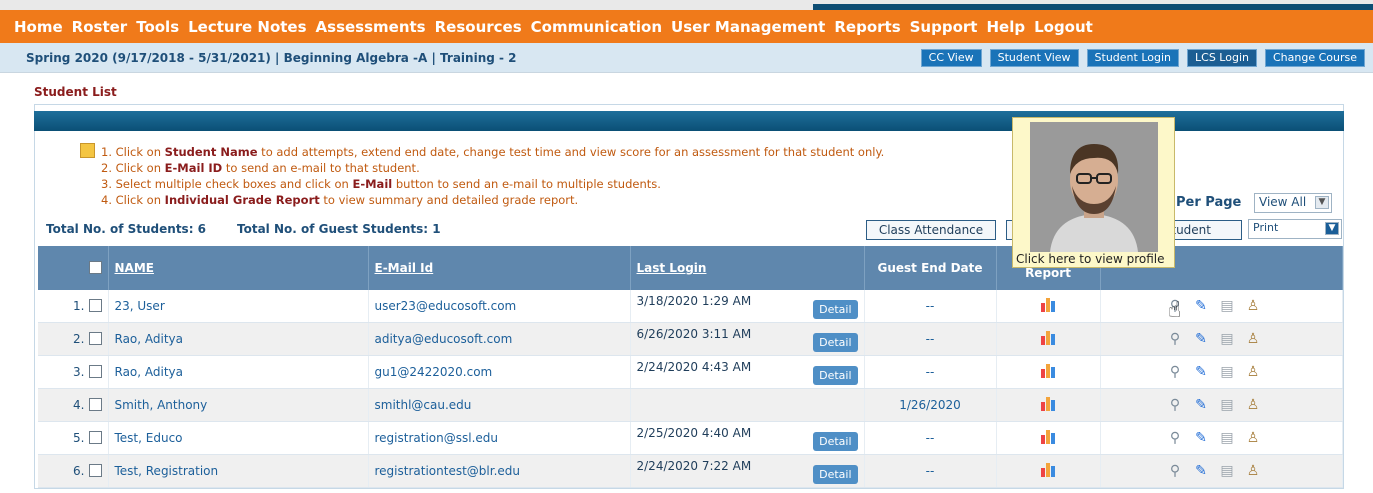  Describe the element at coordinates (672, 268) in the screenshot. I see `sort-last-login-link: Last Login` at that location.